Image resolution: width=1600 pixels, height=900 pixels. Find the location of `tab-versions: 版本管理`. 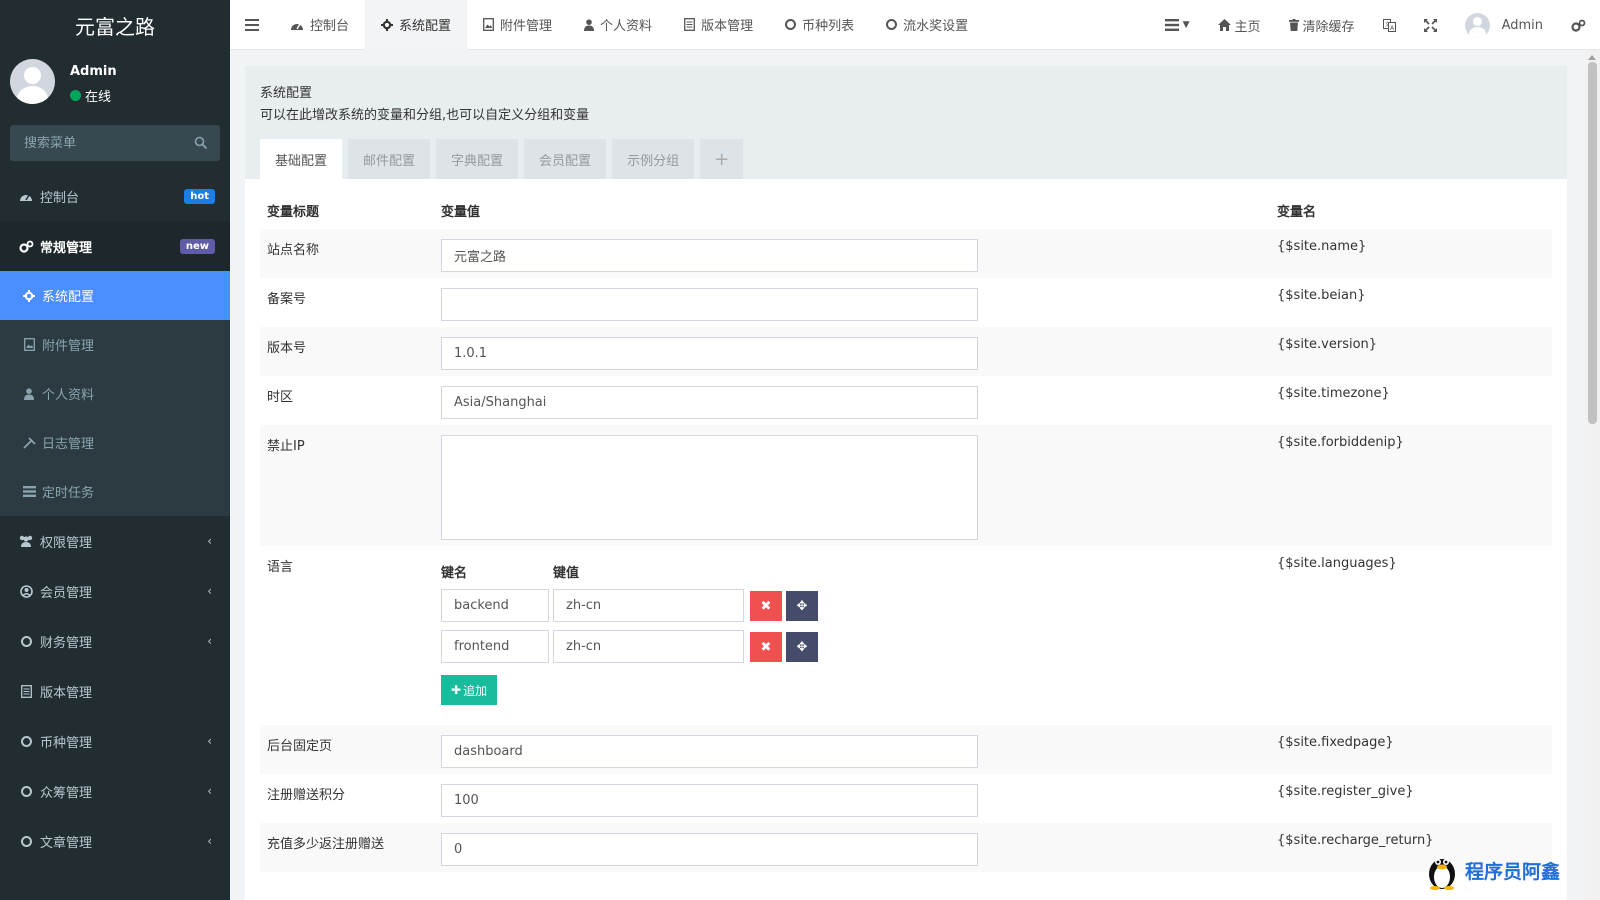

tab-versions: 版本管理 is located at coordinates (718, 25).